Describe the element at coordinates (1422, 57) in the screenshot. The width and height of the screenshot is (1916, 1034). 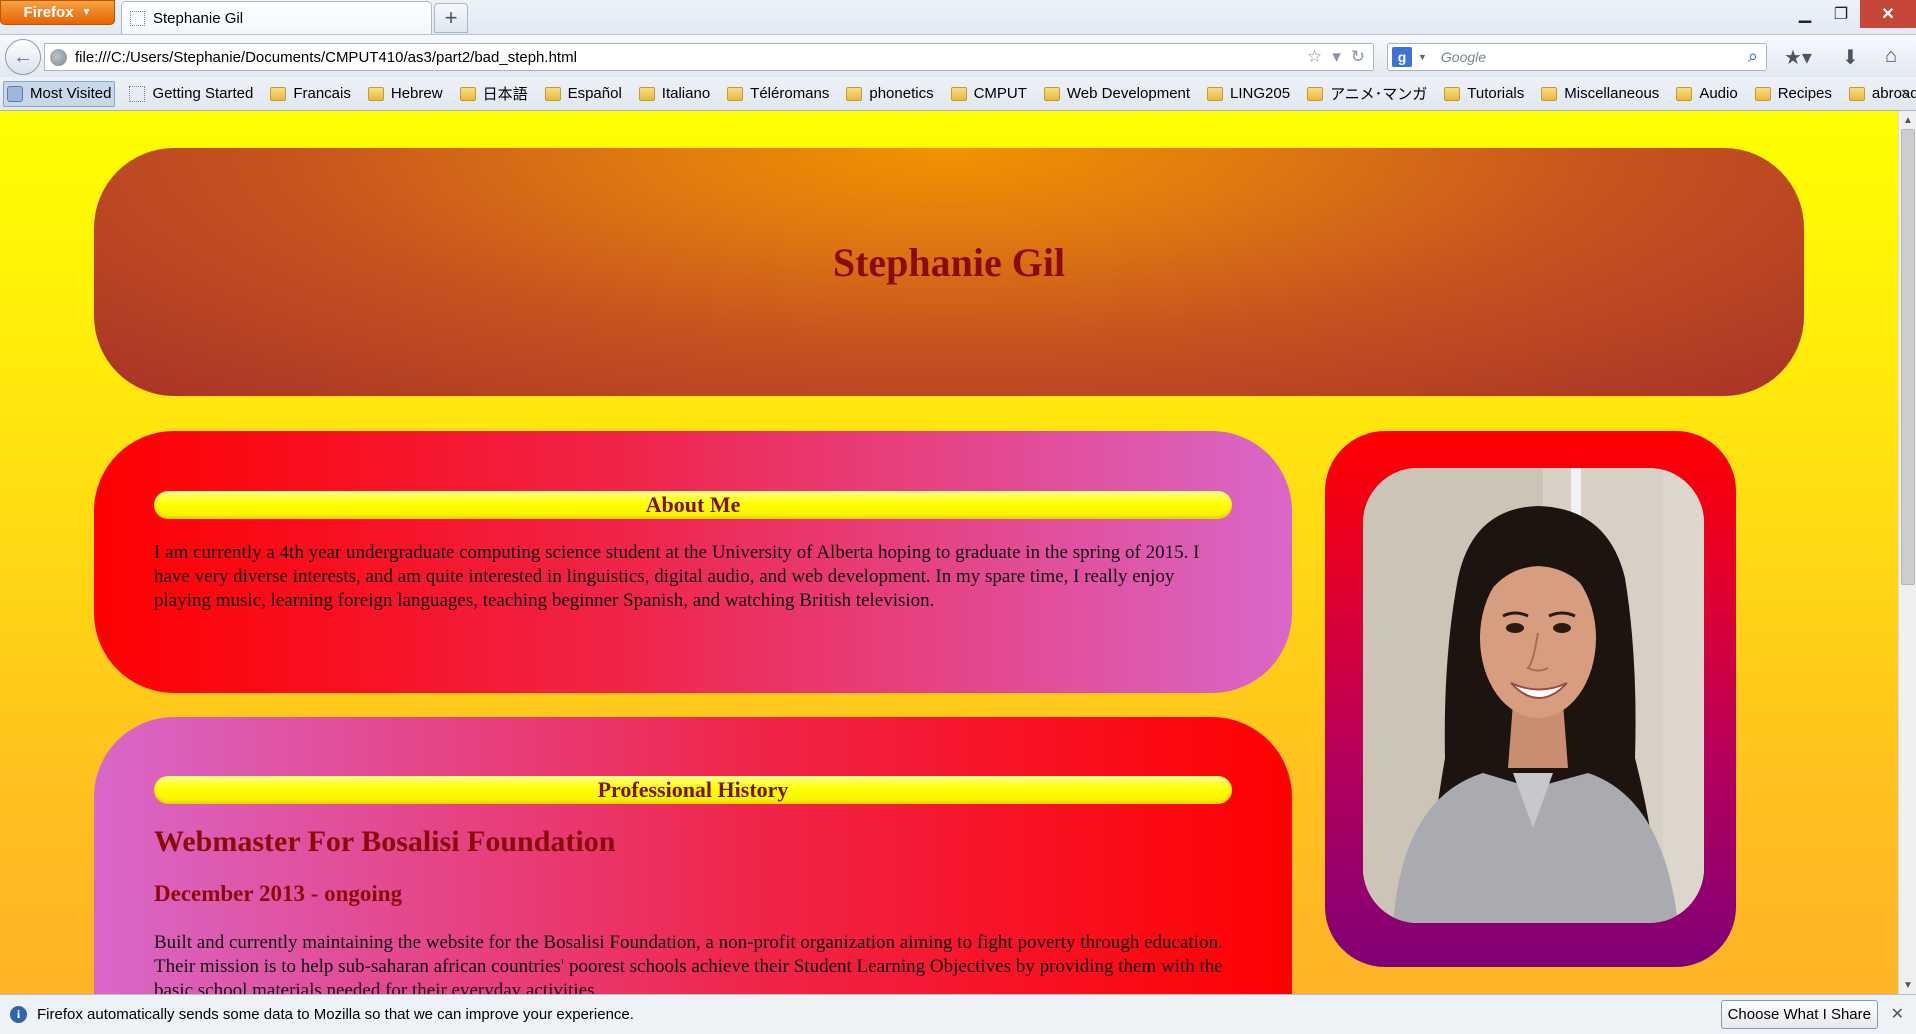
I see `engine-dropdown-icon: ▼` at that location.